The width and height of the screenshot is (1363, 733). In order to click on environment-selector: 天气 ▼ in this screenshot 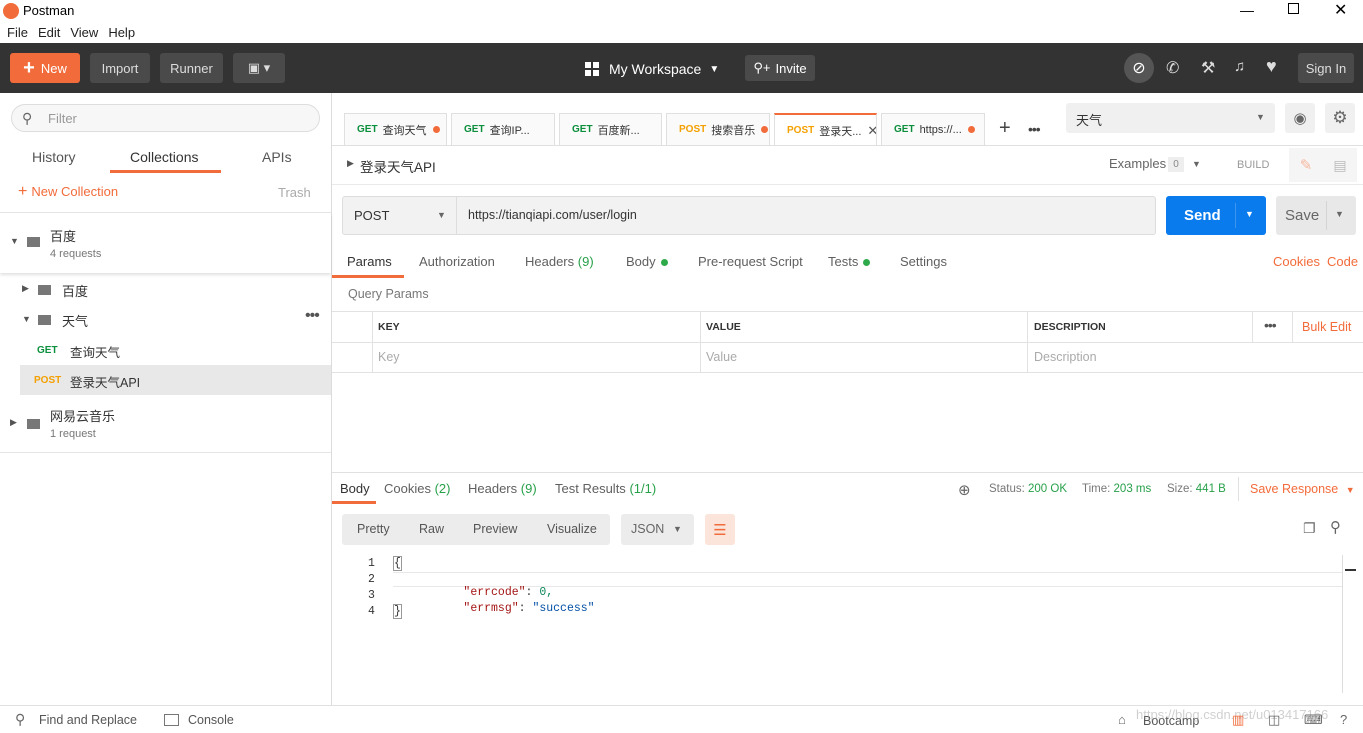, I will do `click(1170, 118)`.